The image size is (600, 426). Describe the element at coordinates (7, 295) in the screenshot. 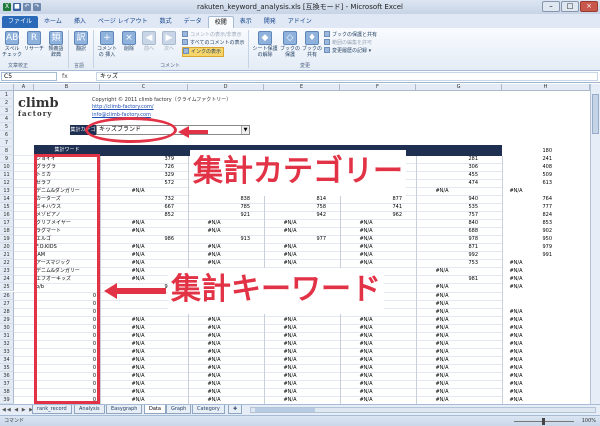

I see `row-header: 26` at that location.